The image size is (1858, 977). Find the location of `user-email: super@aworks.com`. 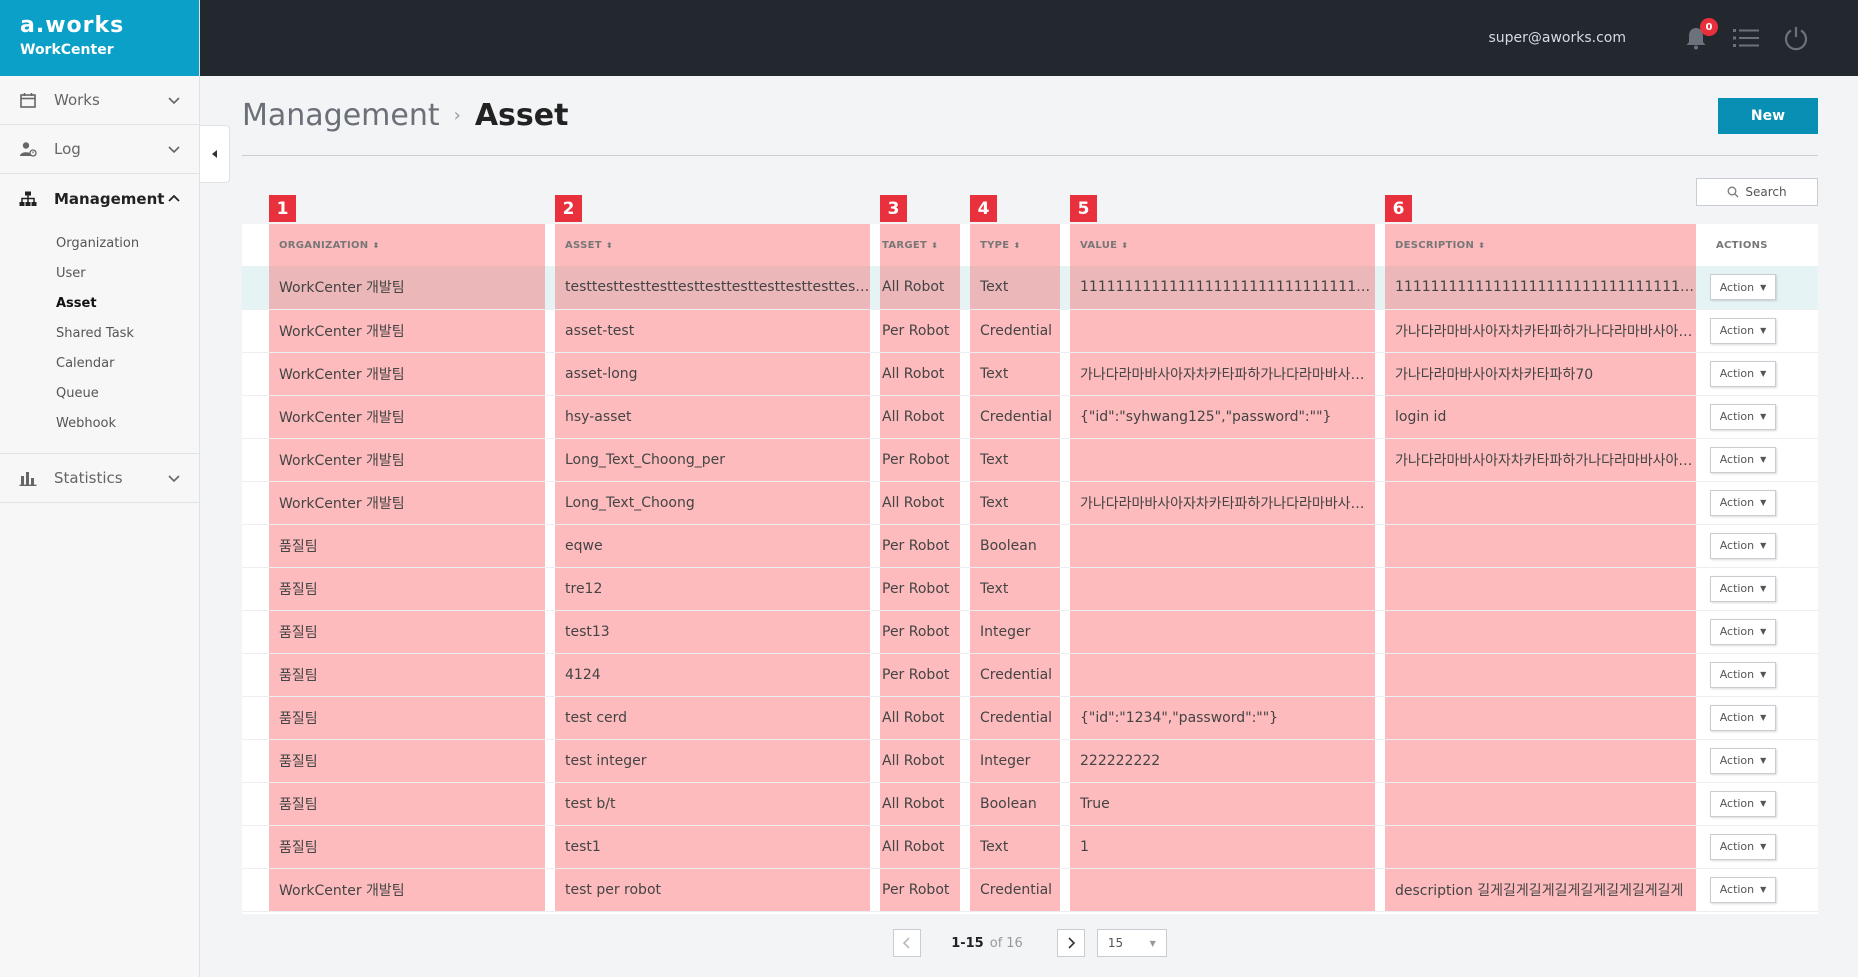

user-email: super@aworks.com is located at coordinates (1557, 38).